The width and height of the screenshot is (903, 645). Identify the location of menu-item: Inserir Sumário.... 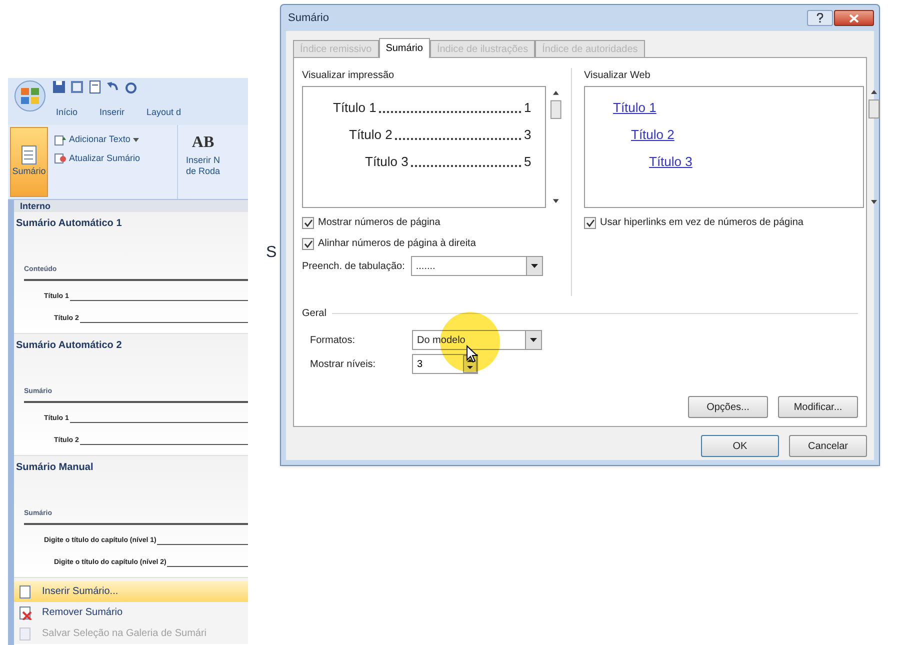
(131, 591).